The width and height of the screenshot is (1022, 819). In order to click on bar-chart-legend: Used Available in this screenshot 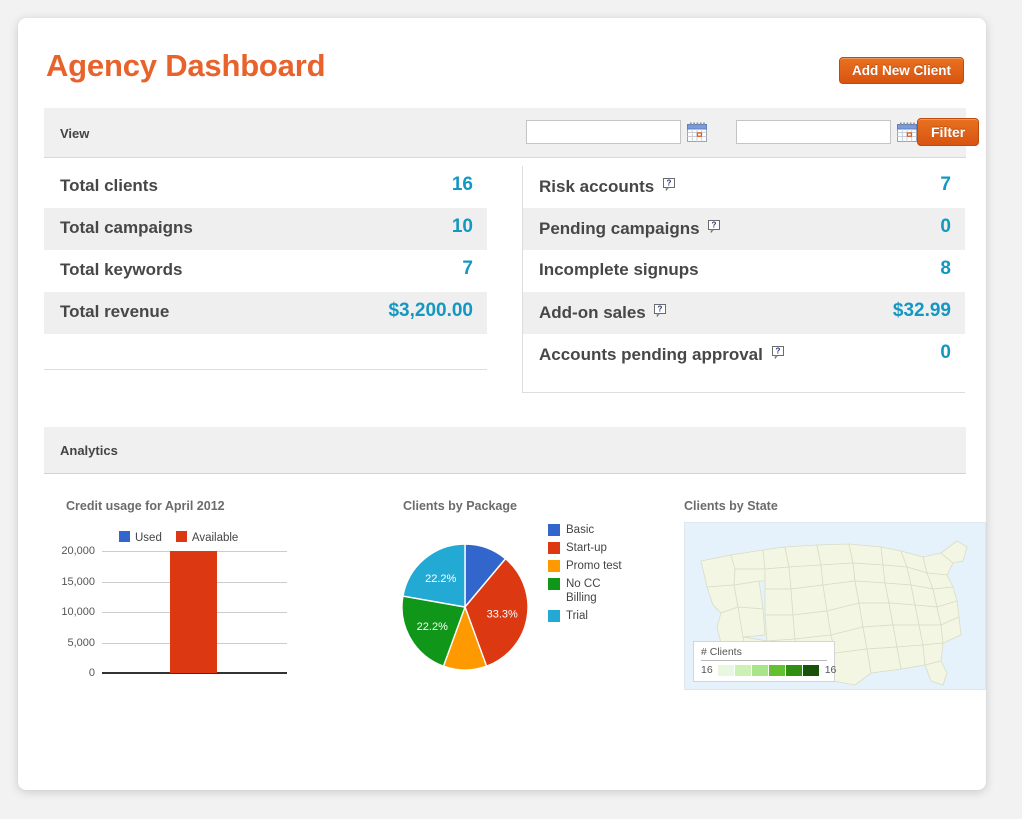, I will do `click(185, 537)`.